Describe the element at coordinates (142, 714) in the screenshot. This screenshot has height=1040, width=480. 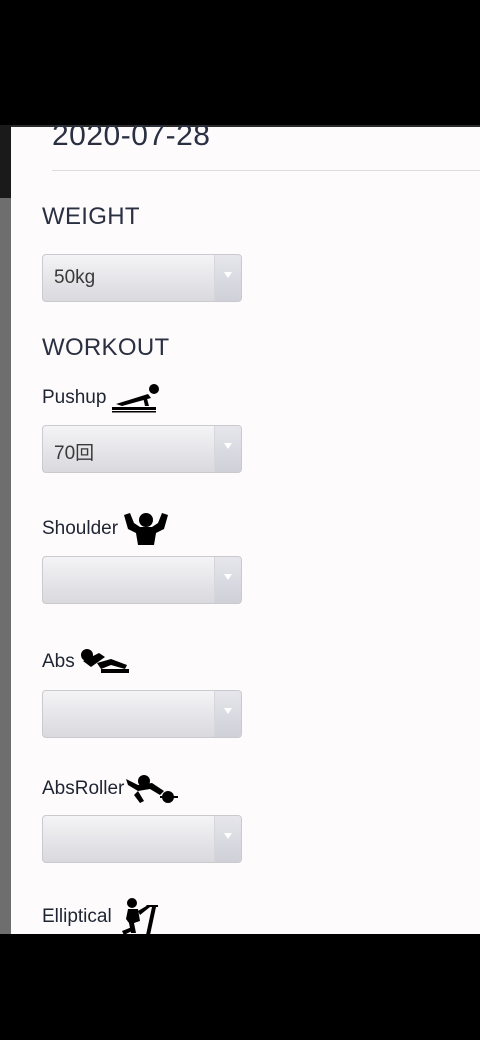
I see `abs-select` at that location.